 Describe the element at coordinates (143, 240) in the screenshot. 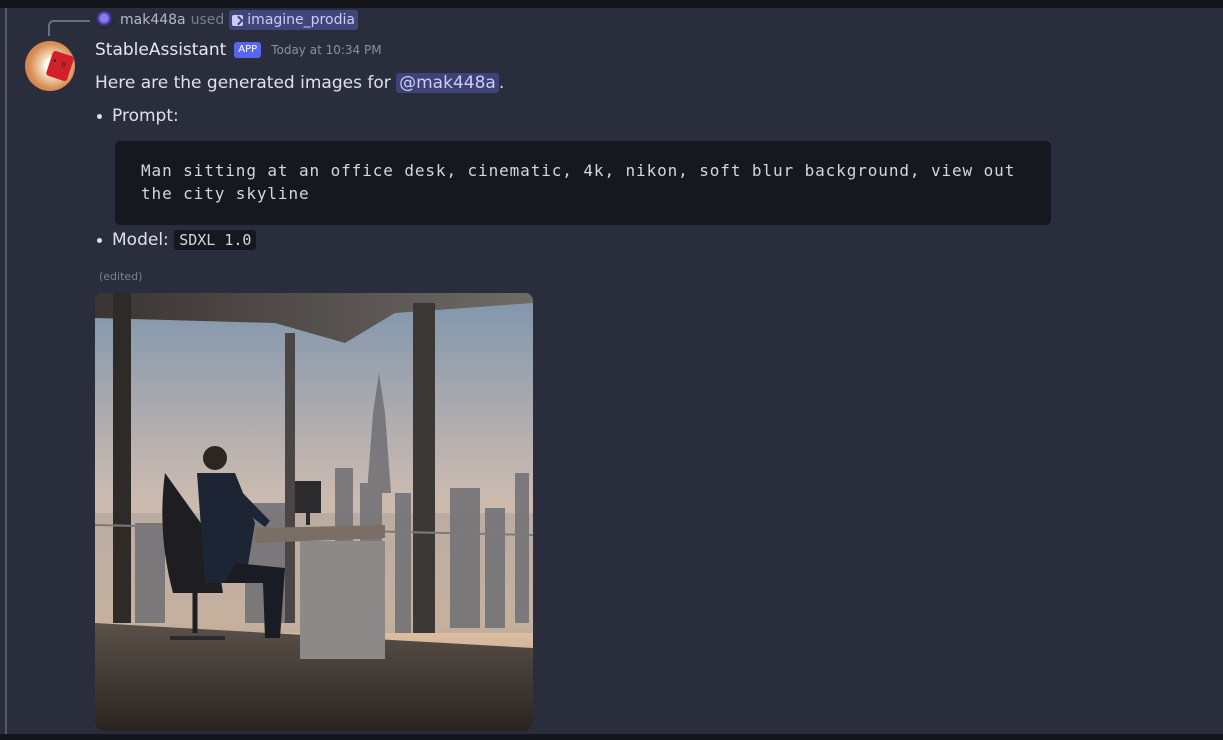

I see `model-label: Model:` at that location.